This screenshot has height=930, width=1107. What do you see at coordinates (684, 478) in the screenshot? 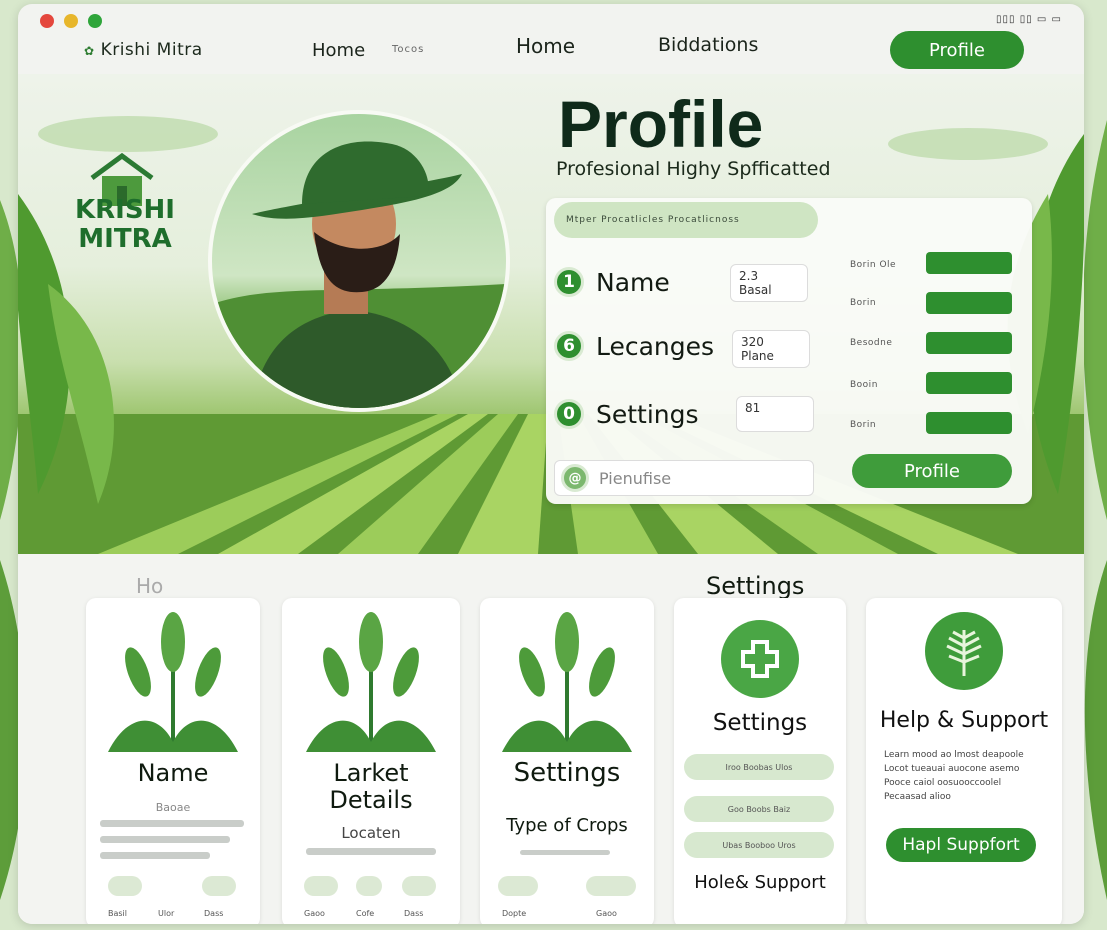
I see `profile-hint-input: @ Pienufise` at bounding box center [684, 478].